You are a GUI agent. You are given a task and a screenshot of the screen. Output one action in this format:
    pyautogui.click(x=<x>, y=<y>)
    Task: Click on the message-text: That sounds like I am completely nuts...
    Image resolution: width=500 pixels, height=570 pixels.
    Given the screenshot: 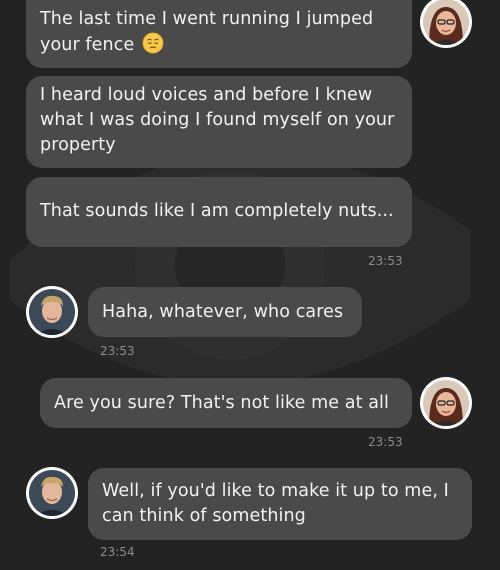 What is the action you would take?
    pyautogui.click(x=217, y=210)
    